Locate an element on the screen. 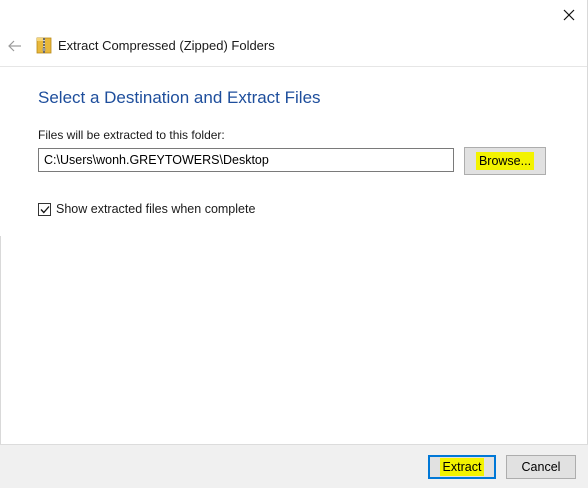 This screenshot has width=588, height=488. checkmark-icon is located at coordinates (44, 209).